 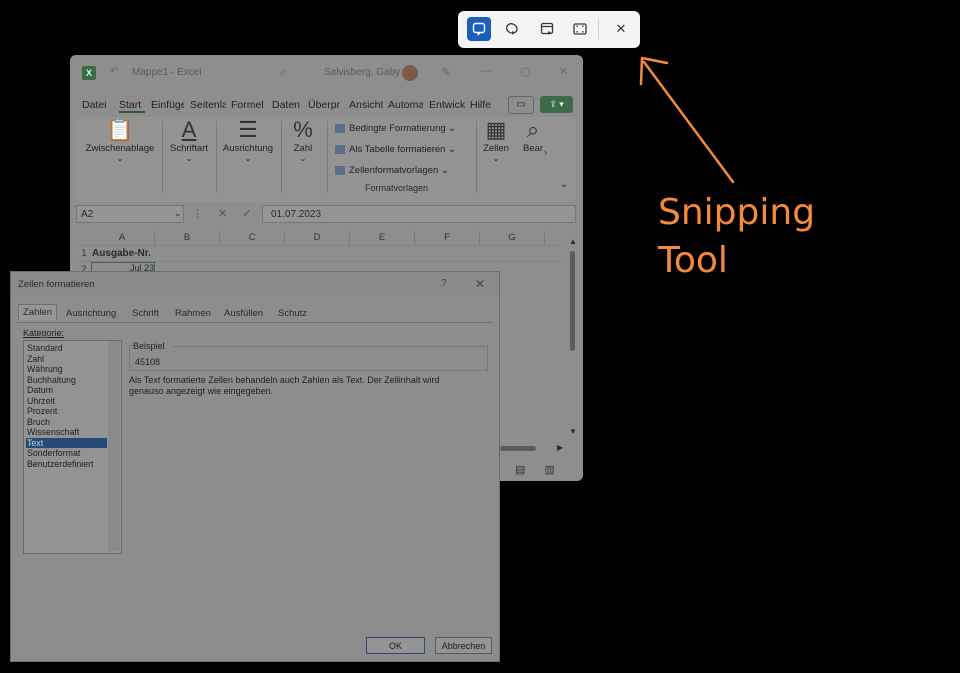 What do you see at coordinates (446, 72) in the screenshot?
I see `pen-icon: ✎` at bounding box center [446, 72].